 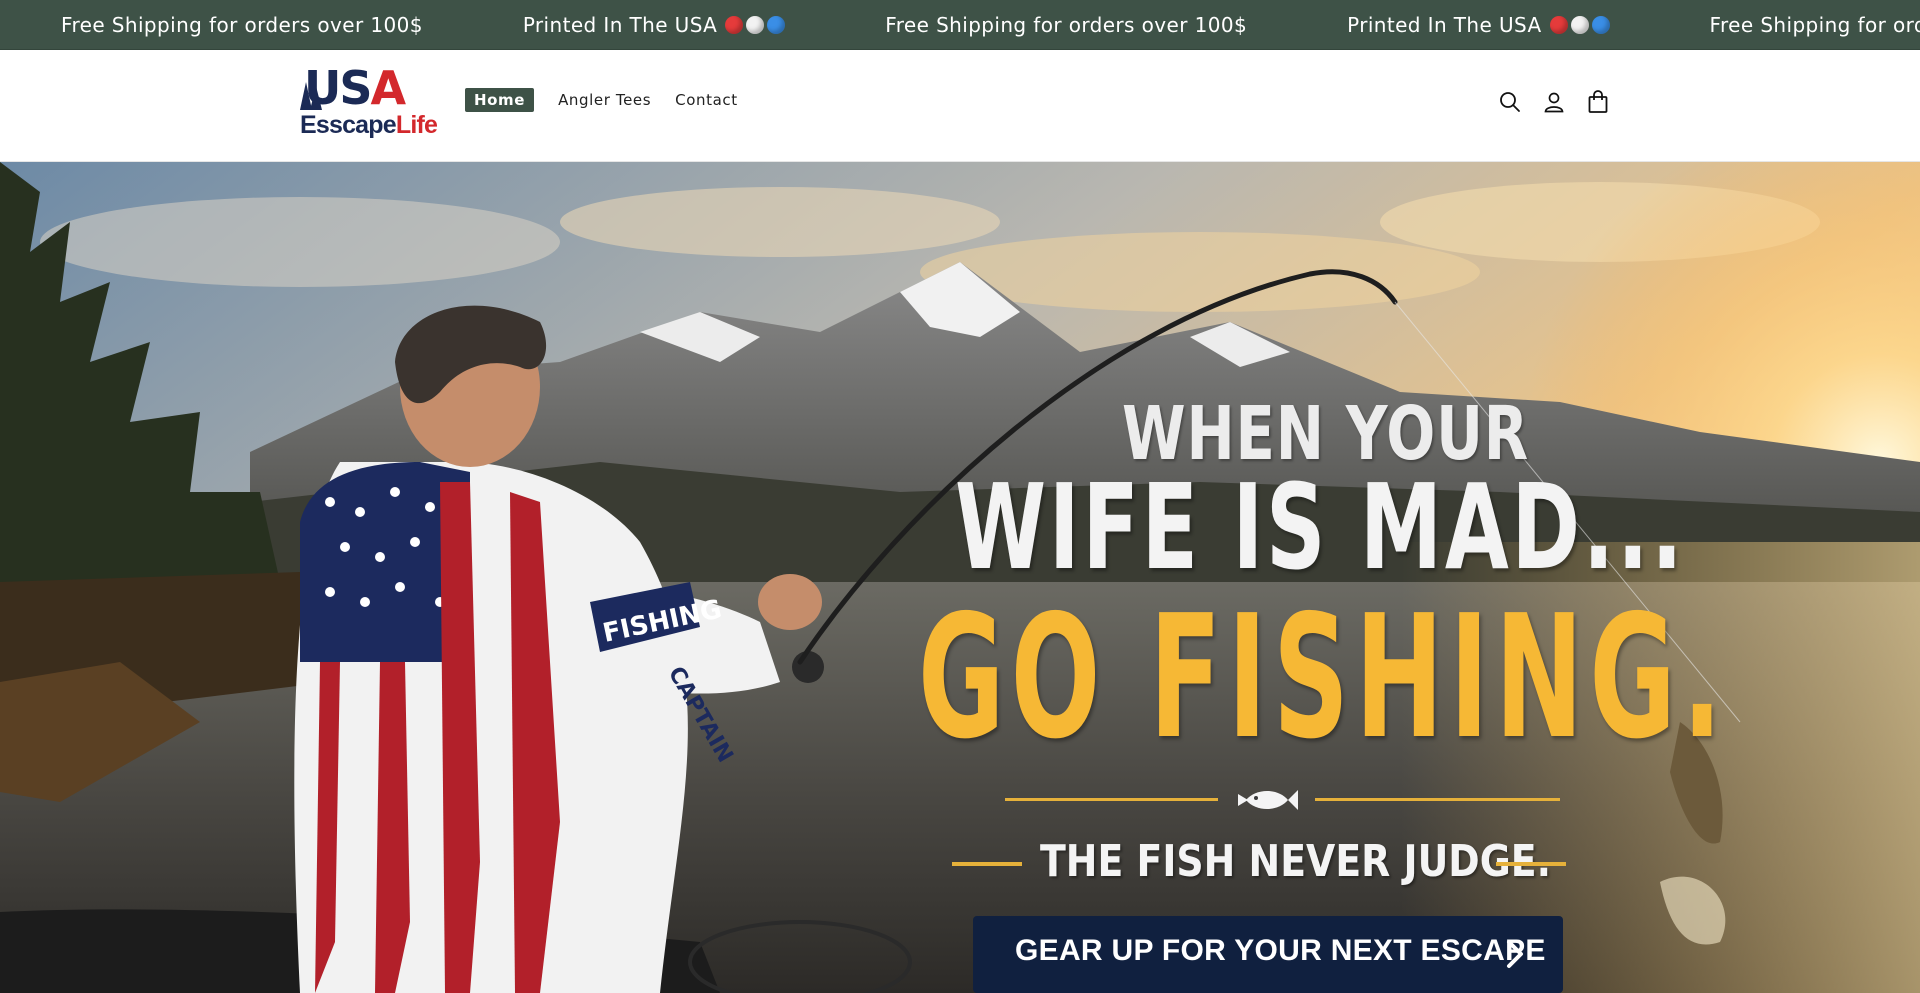 What do you see at coordinates (1268, 800) in the screenshot?
I see `fish-icon` at bounding box center [1268, 800].